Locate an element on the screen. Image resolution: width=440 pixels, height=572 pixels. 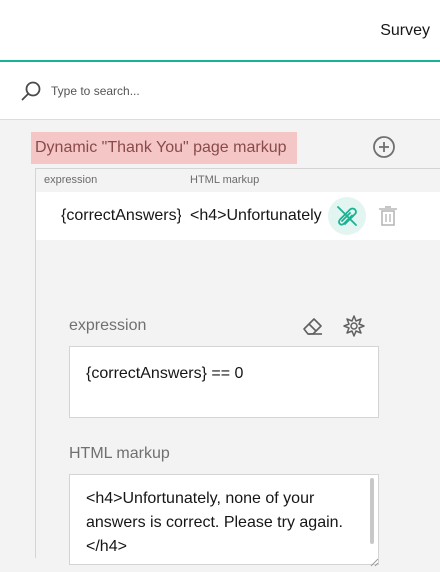
html-markup-label: HTML markup is located at coordinates (119, 453).